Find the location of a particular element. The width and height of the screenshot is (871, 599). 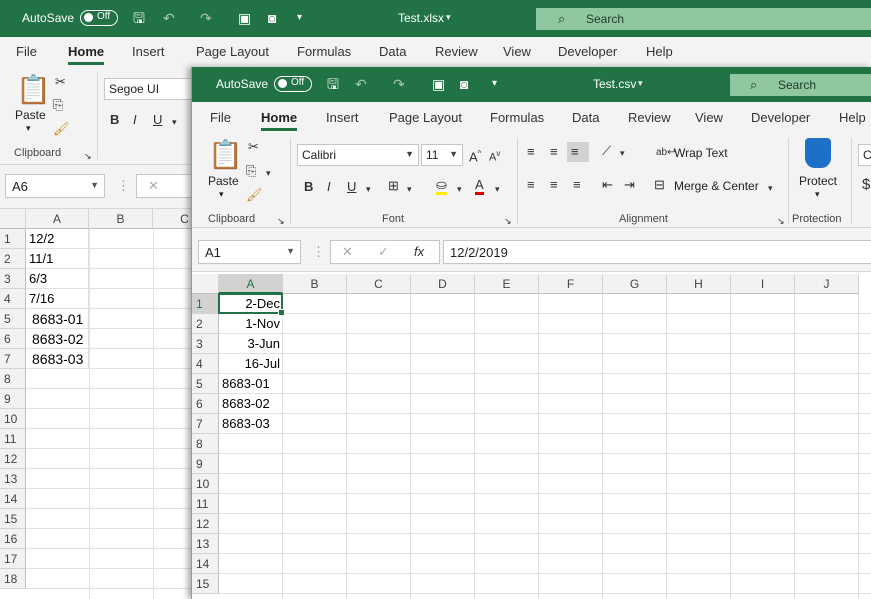

tab-help: Help is located at coordinates (852, 117).